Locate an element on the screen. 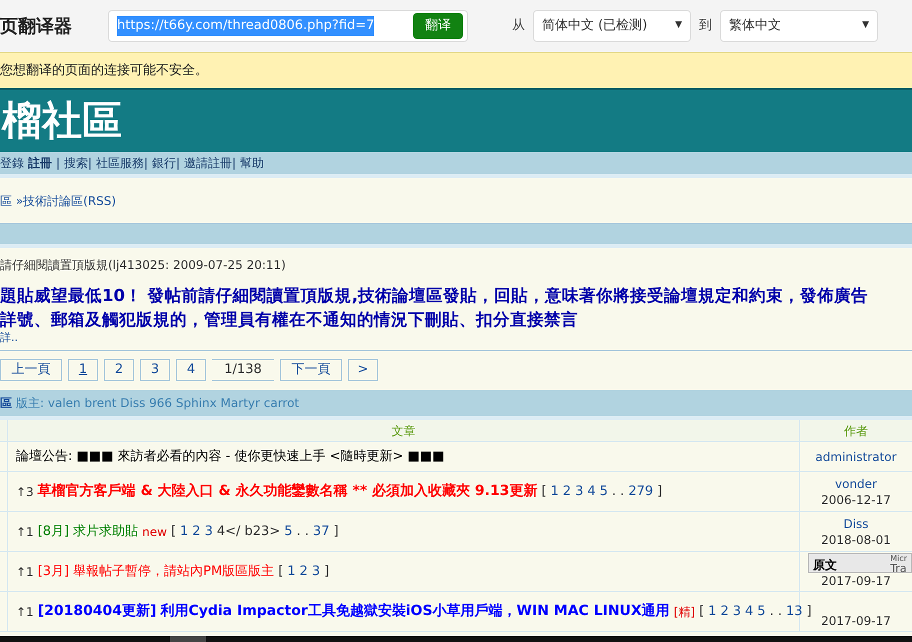 The width and height of the screenshot is (912, 642). translate-button: 翻译 is located at coordinates (438, 26).